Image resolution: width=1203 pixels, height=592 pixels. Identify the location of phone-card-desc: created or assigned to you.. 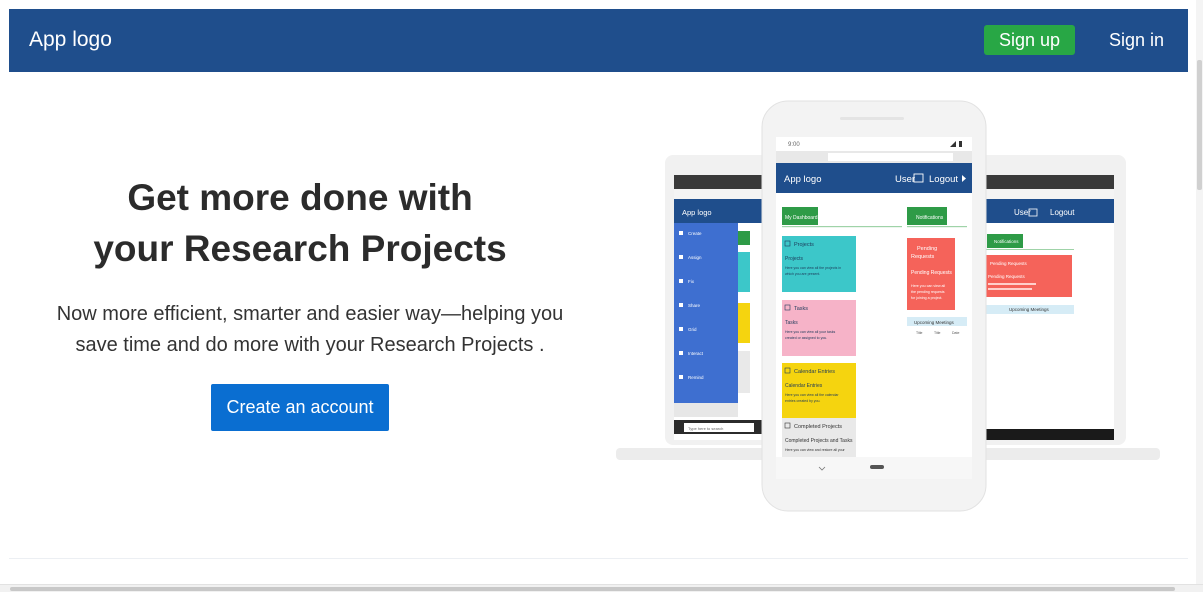
(806, 338).